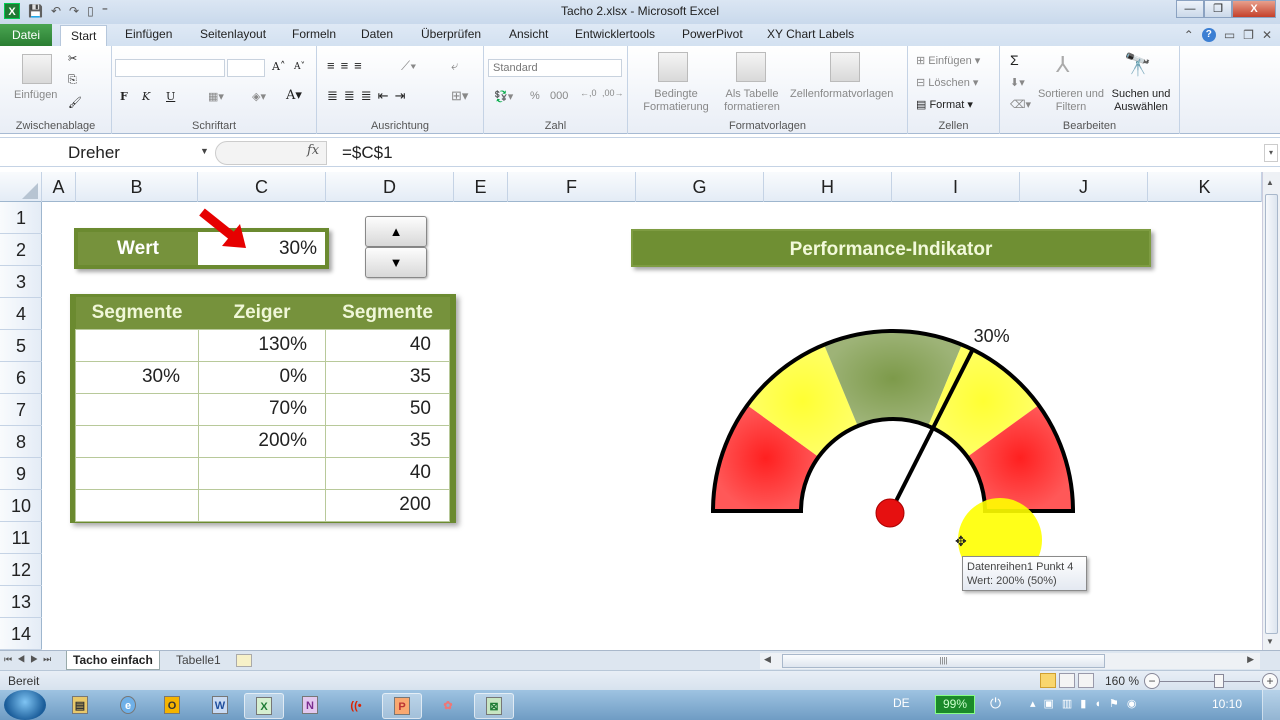  What do you see at coordinates (75, 102) in the screenshot?
I see `format-painter-icon: 🖌` at bounding box center [75, 102].